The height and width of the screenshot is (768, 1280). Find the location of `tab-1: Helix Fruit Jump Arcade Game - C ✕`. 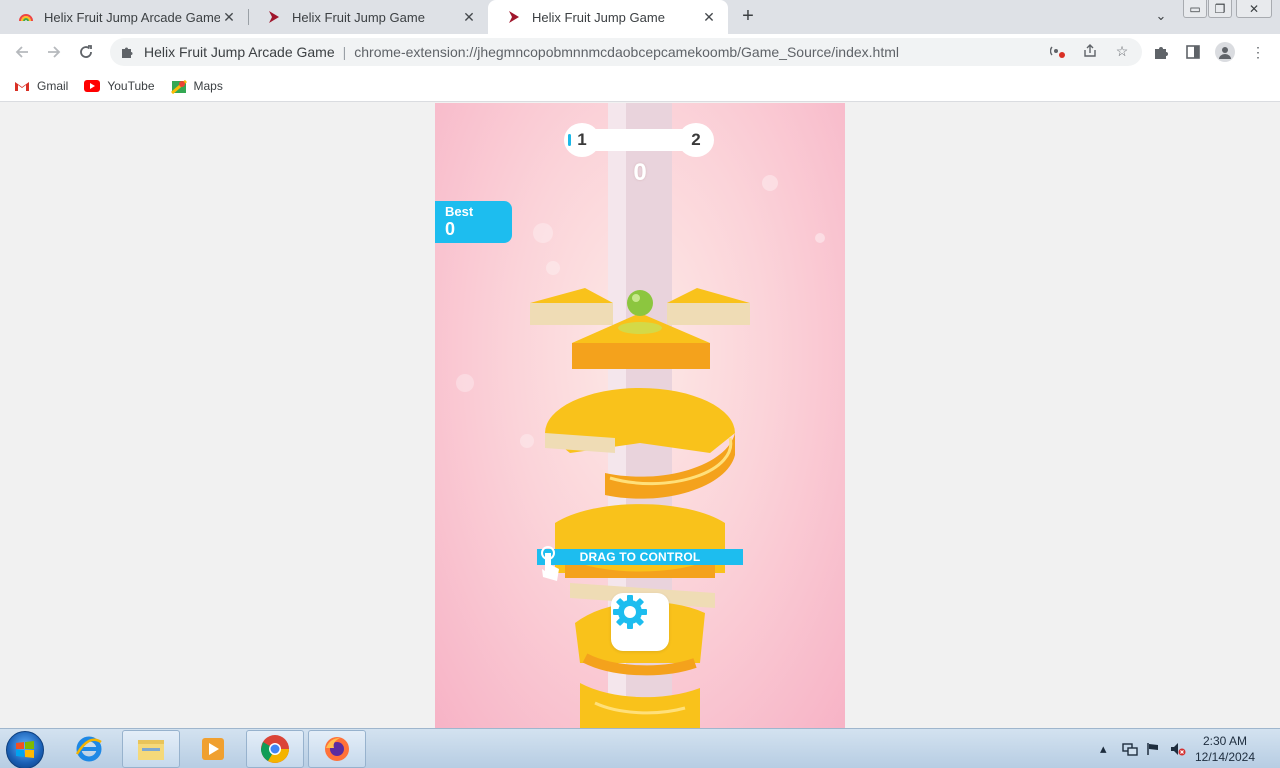

tab-1: Helix Fruit Jump Arcade Game - C ✕ is located at coordinates (124, 17).